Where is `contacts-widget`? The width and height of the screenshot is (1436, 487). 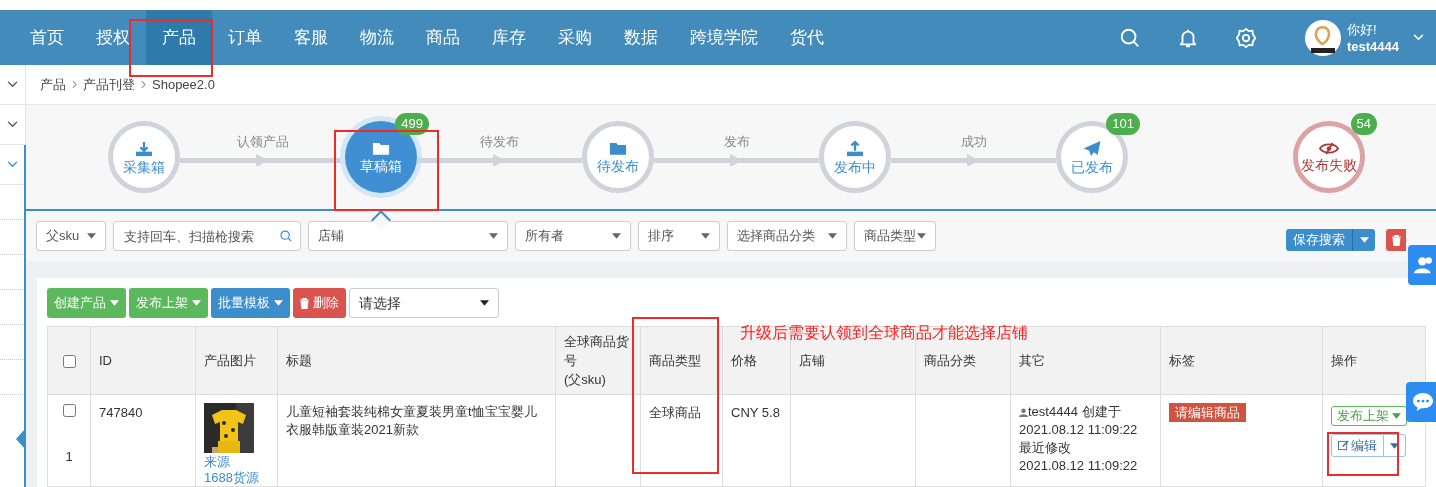 contacts-widget is located at coordinates (1422, 265).